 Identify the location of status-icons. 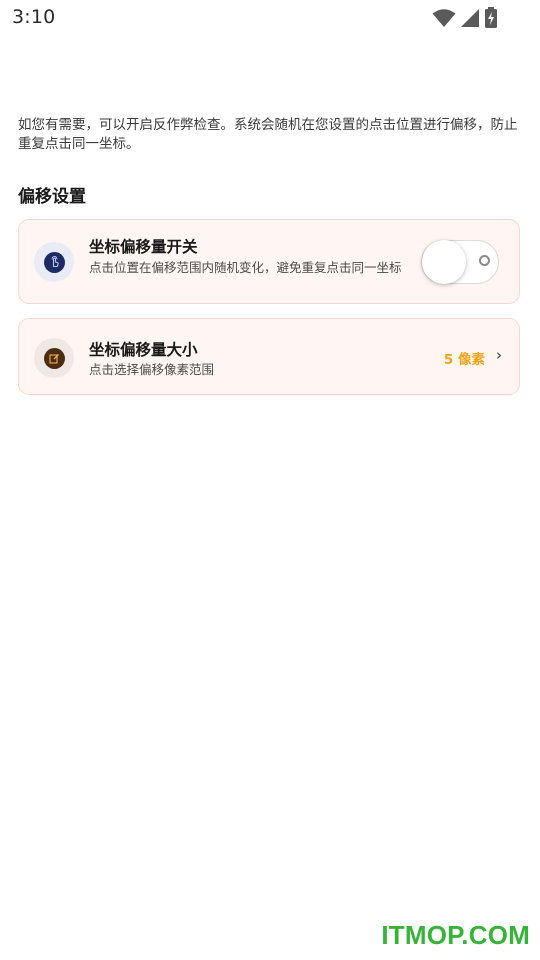
(465, 18).